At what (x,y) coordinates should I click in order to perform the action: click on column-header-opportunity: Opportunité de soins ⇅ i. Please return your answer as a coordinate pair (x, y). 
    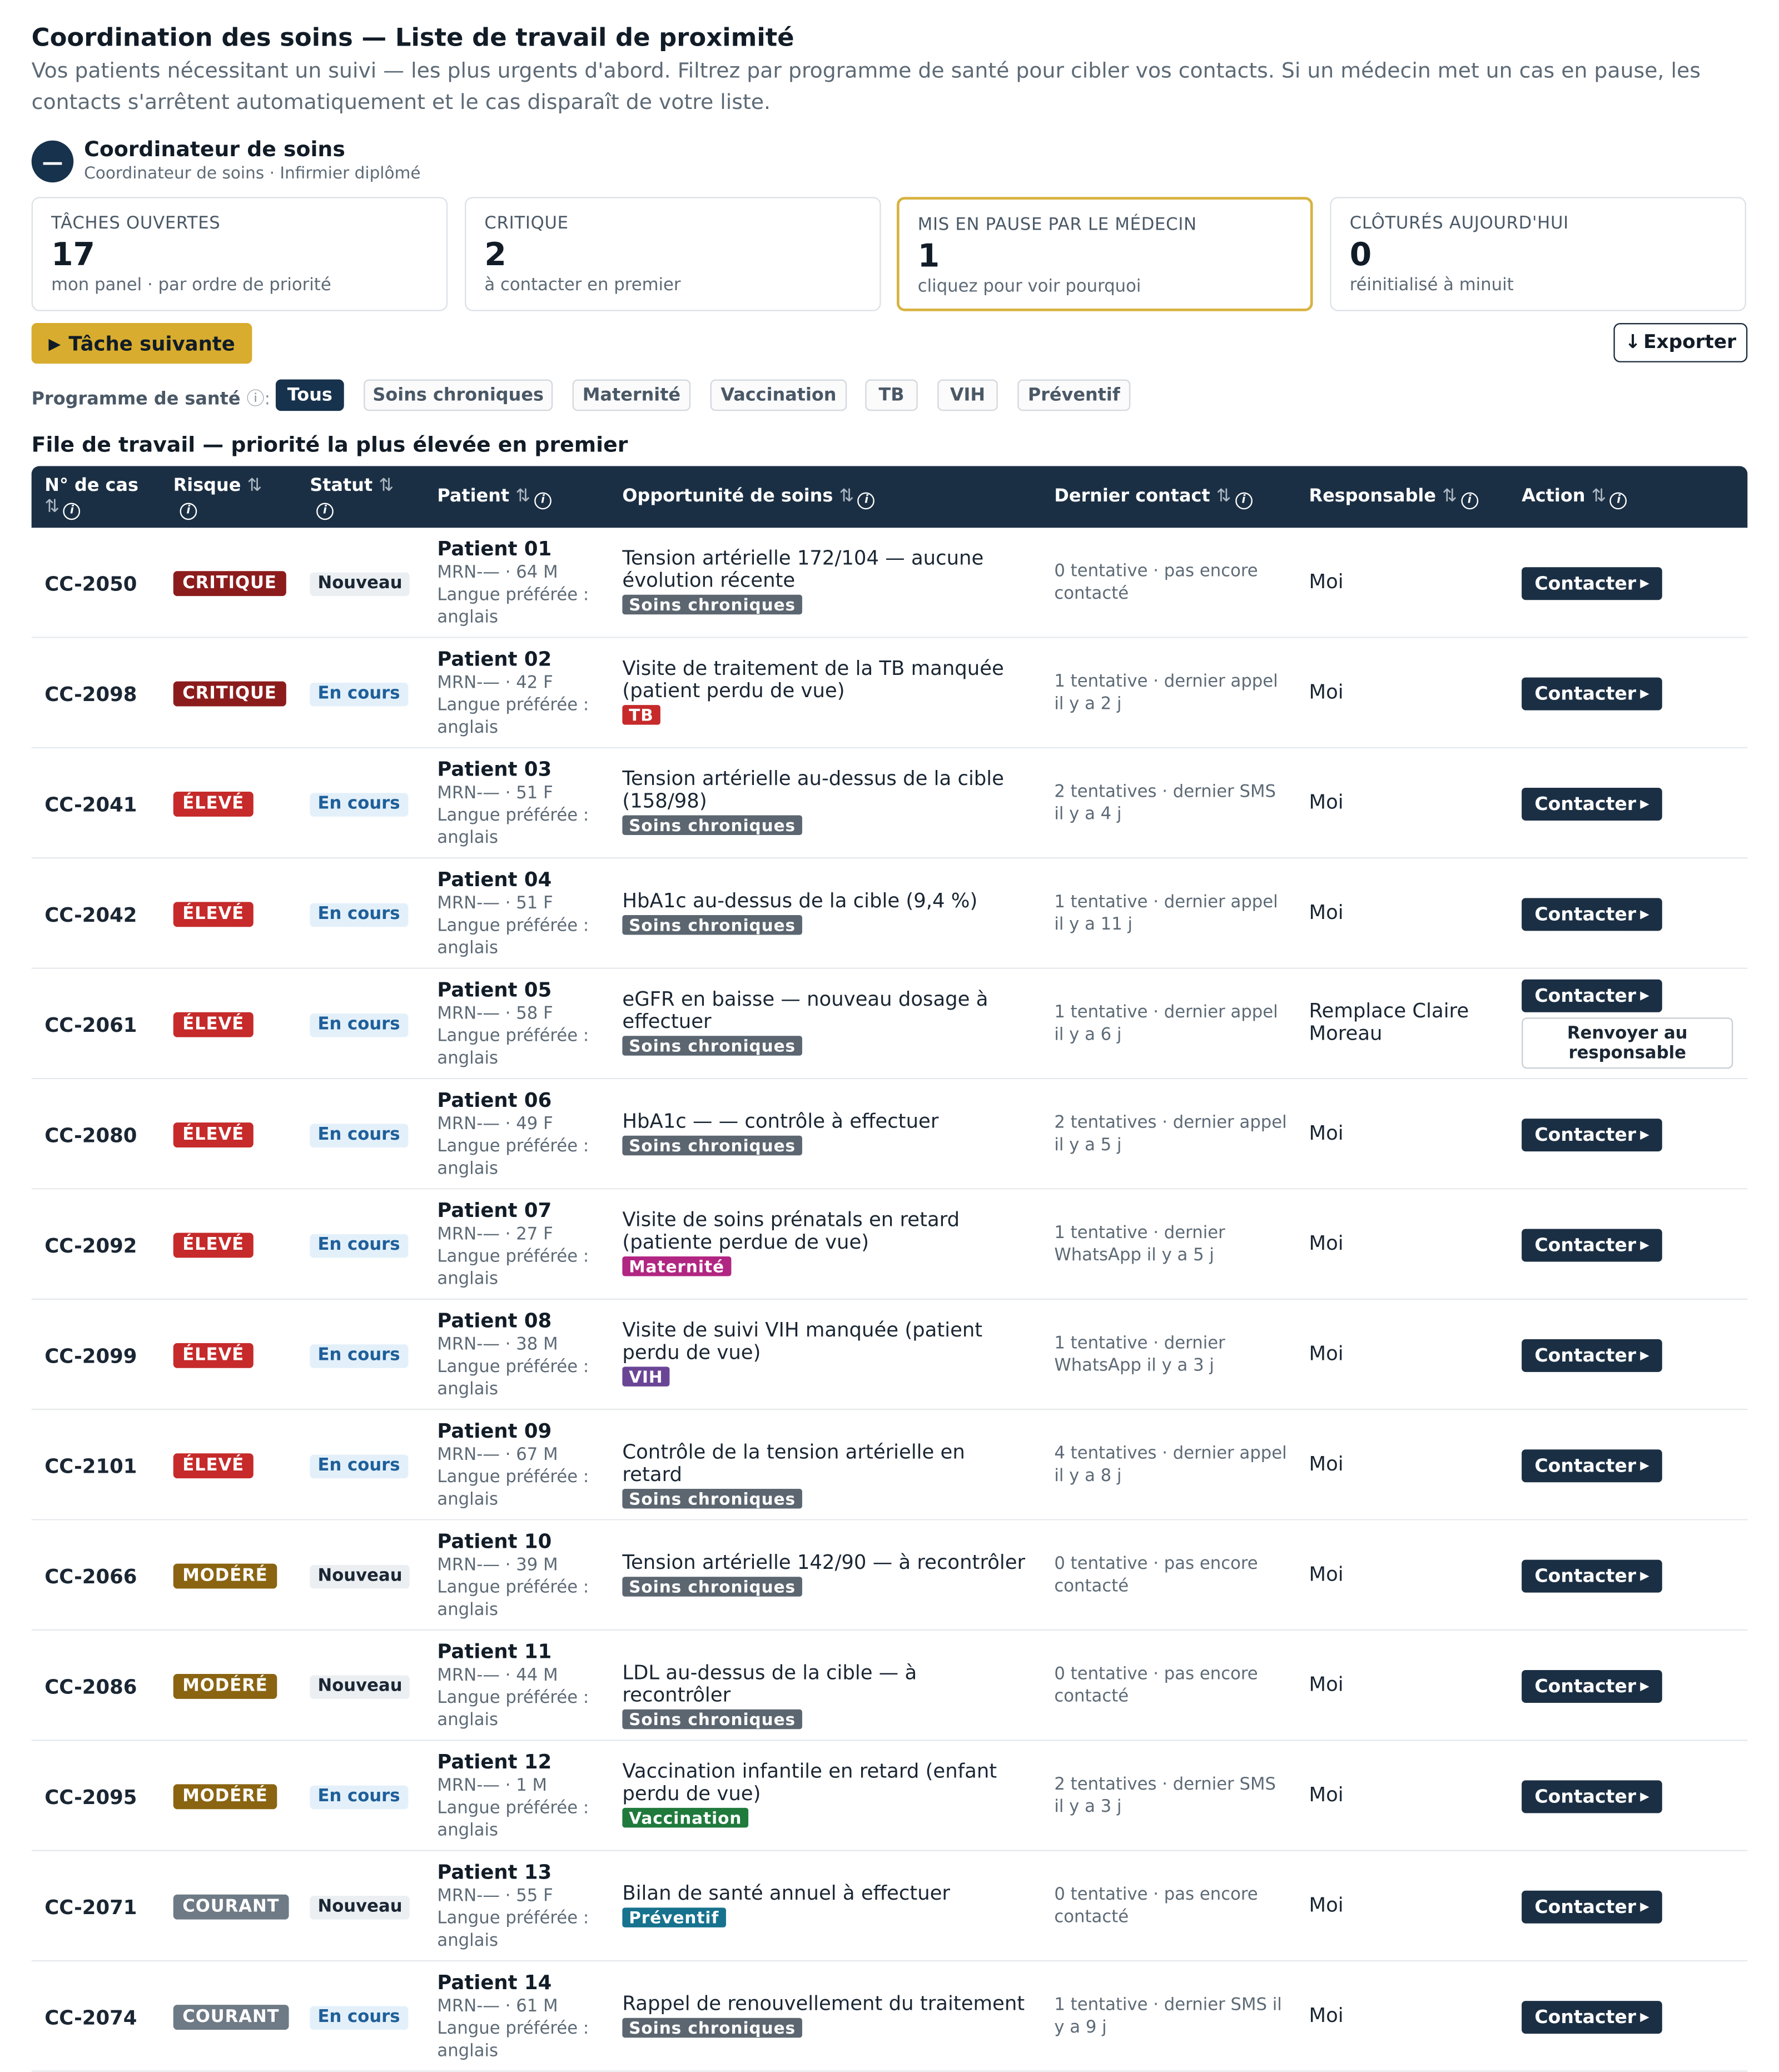
    Looking at the image, I should click on (748, 498).